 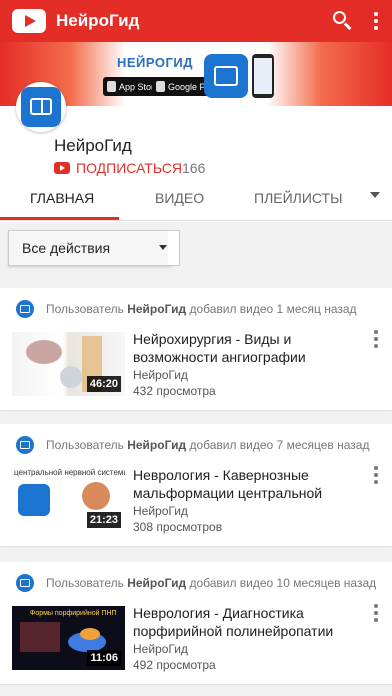 What do you see at coordinates (62, 168) in the screenshot?
I see `youtube-subscribe-icon` at bounding box center [62, 168].